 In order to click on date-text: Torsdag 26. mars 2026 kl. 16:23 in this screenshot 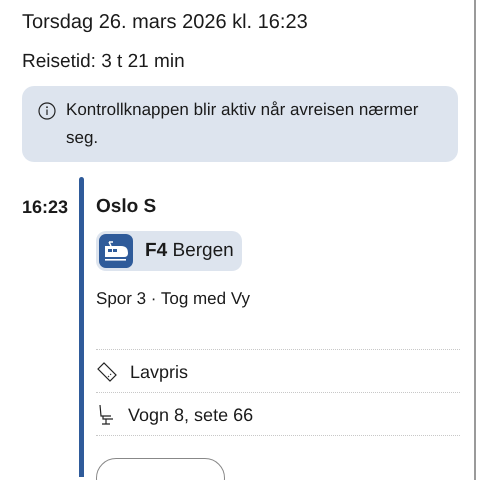, I will do `click(165, 22)`.